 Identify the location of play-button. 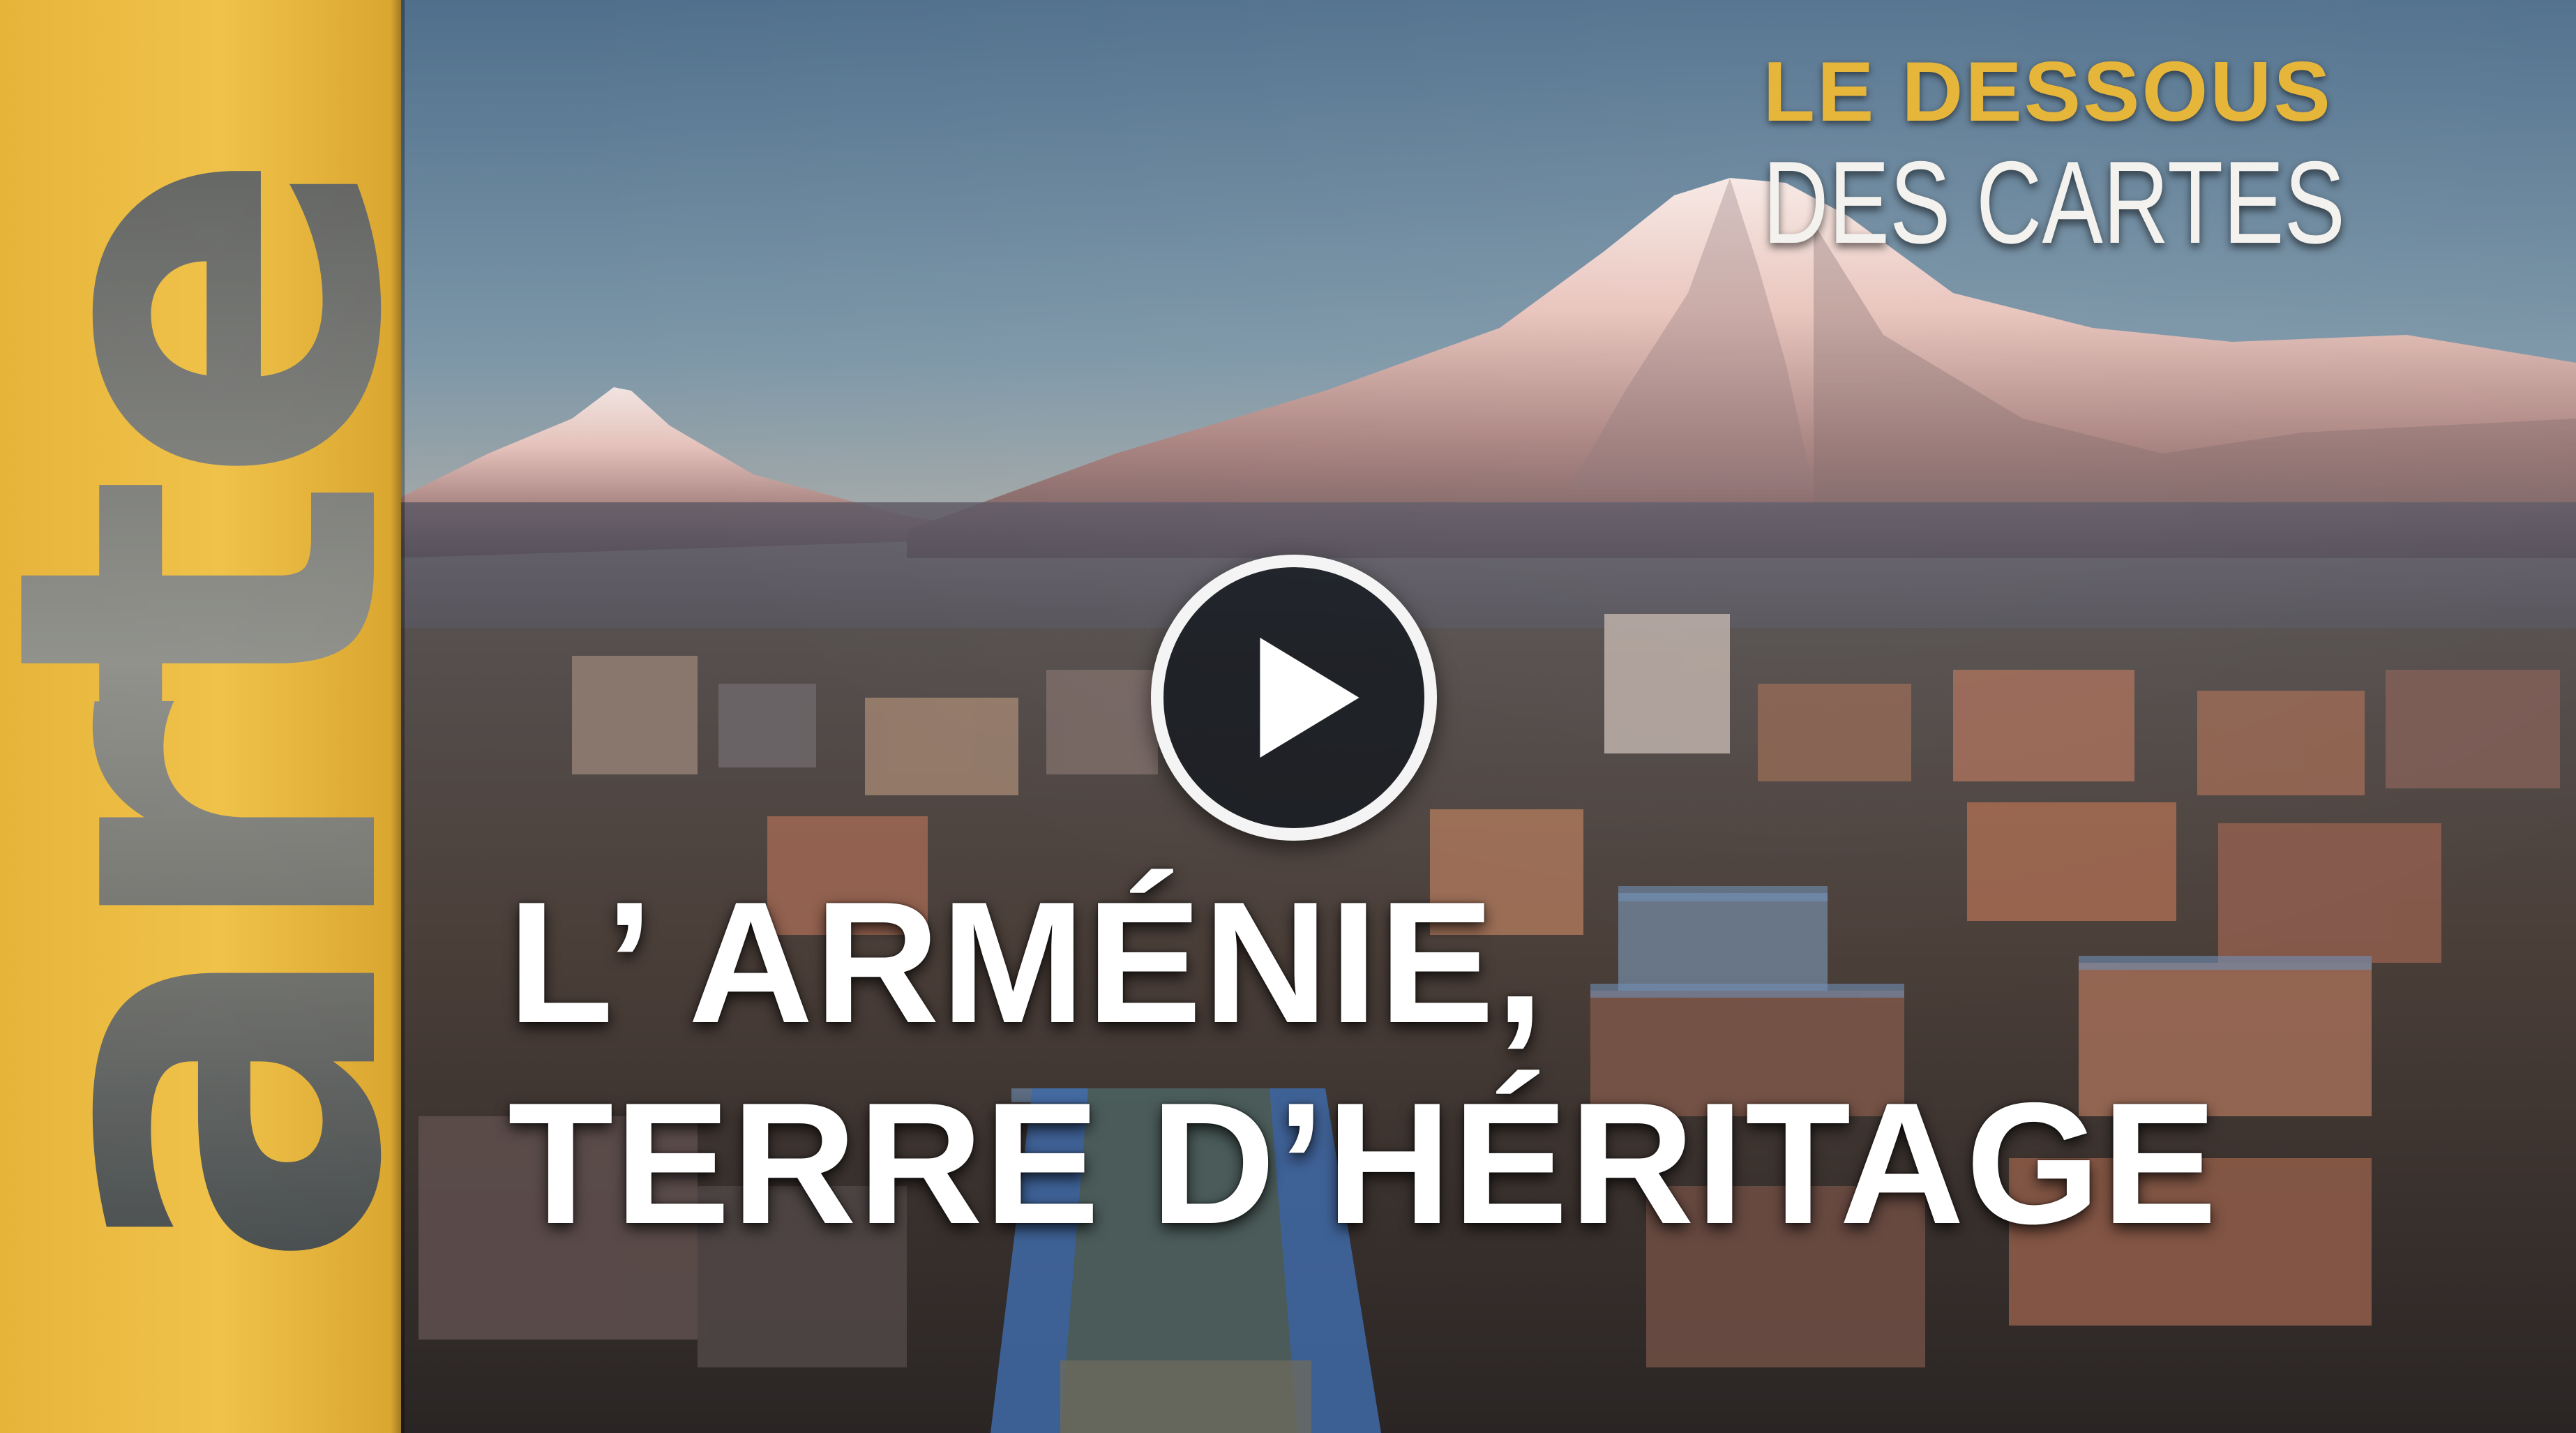
(1294, 698).